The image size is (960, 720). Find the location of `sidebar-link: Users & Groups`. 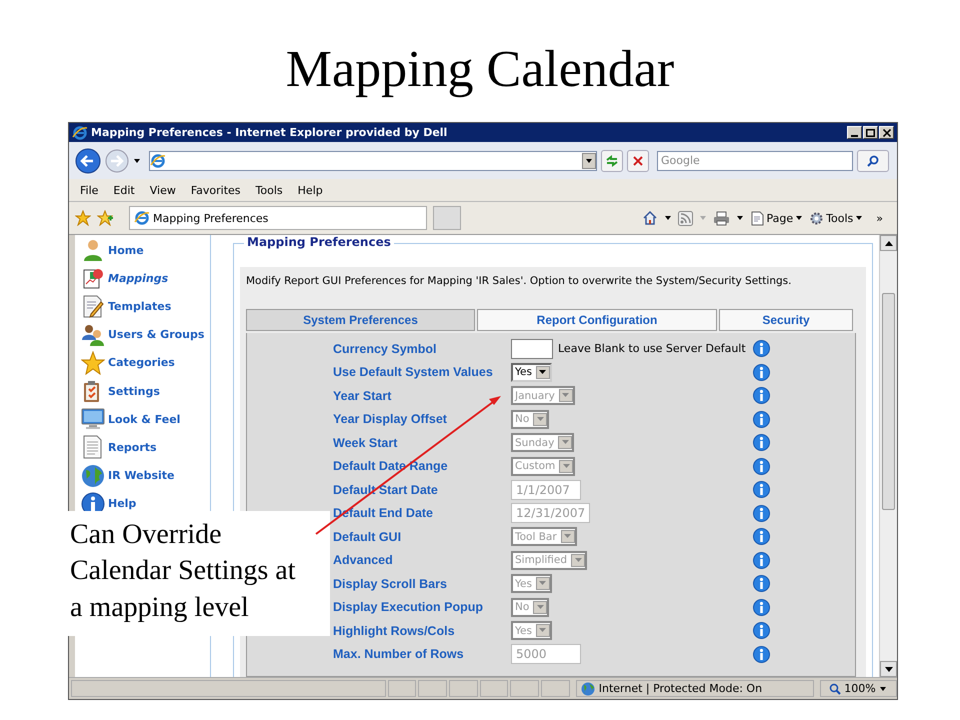

sidebar-link: Users & Groups is located at coordinates (156, 335).